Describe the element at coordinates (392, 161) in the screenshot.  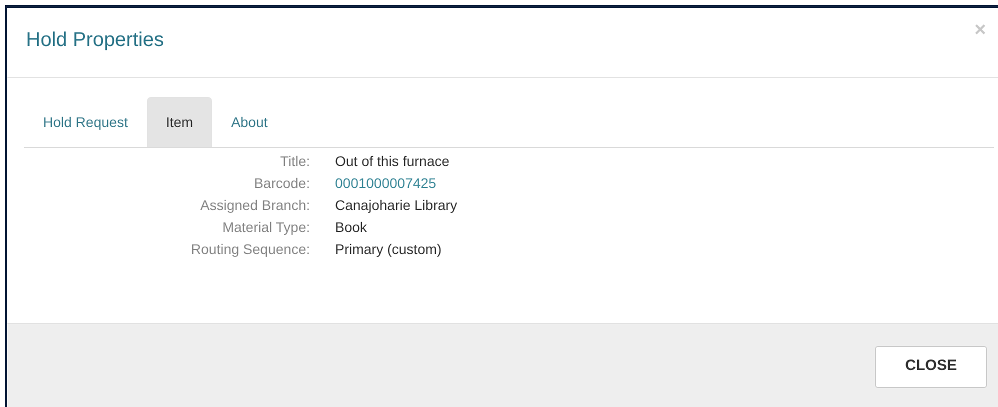
I see `field-value: Out of this furnace` at that location.